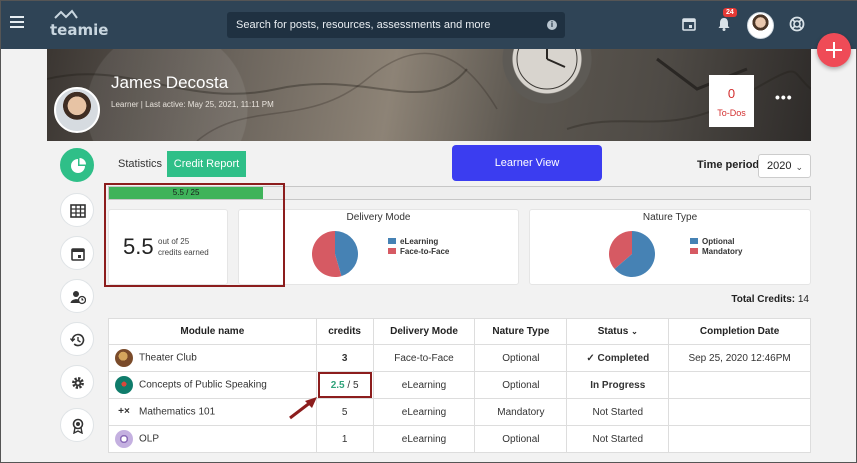 This screenshot has width=857, height=463. What do you see at coordinates (170, 82) in the screenshot?
I see `user-name: James Decosta` at bounding box center [170, 82].